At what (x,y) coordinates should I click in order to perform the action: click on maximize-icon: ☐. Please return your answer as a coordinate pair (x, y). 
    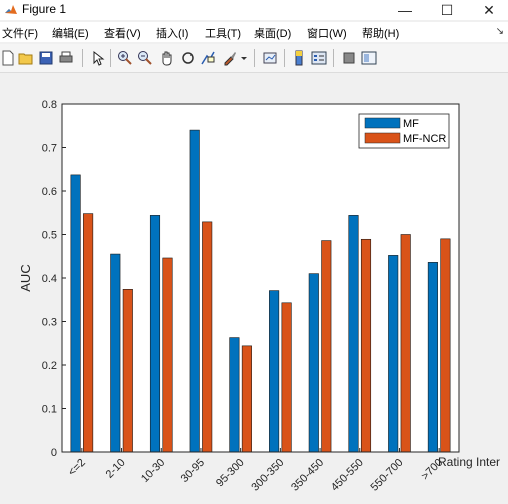
    Looking at the image, I should click on (447, 9).